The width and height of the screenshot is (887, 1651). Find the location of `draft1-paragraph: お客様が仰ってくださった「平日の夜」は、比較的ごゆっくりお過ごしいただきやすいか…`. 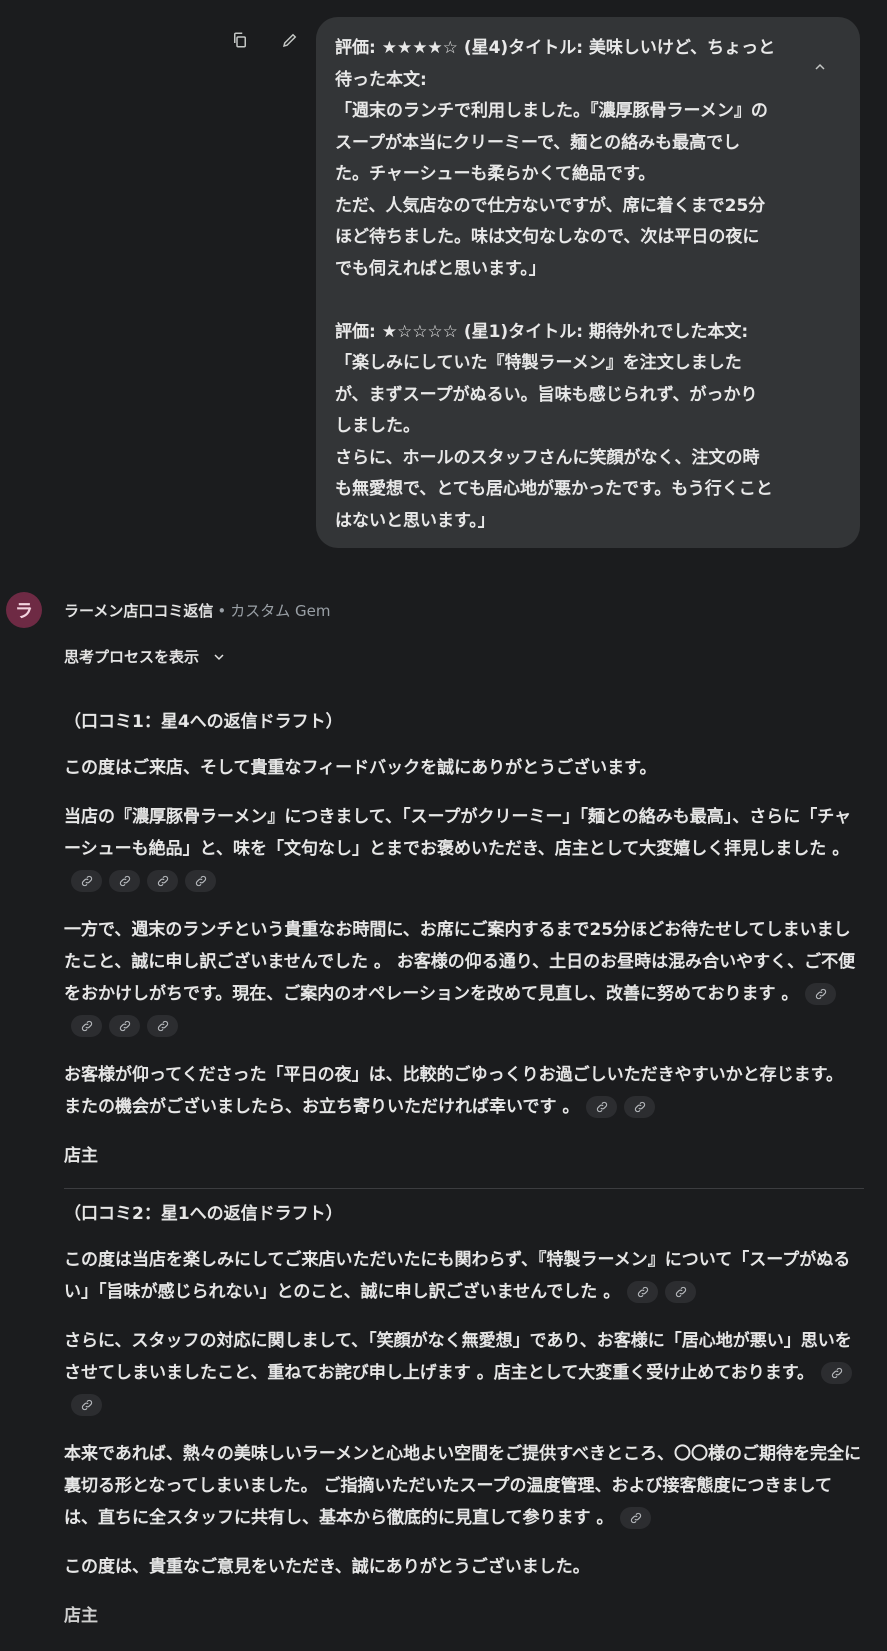

draft1-paragraph: お客様が仰ってくださった「平日の夜」は、比較的ごゆっくりお過ごしいただきやすいか… is located at coordinates (464, 1091).